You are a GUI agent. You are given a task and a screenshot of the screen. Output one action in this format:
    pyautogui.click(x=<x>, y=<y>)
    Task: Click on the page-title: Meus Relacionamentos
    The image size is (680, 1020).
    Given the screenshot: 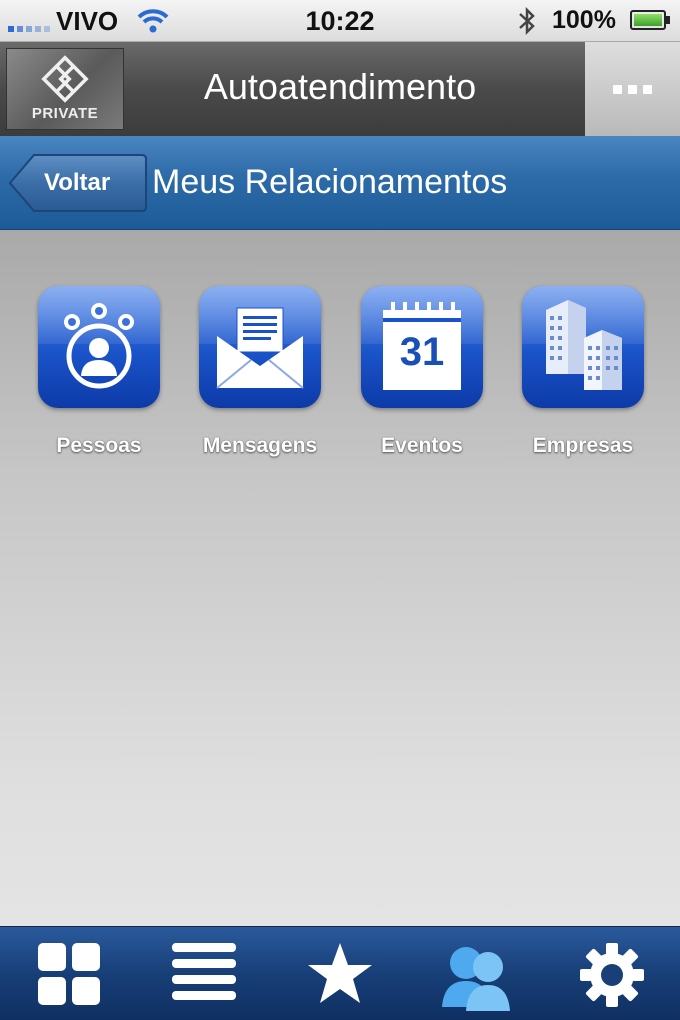 What is the action you would take?
    pyautogui.click(x=330, y=182)
    